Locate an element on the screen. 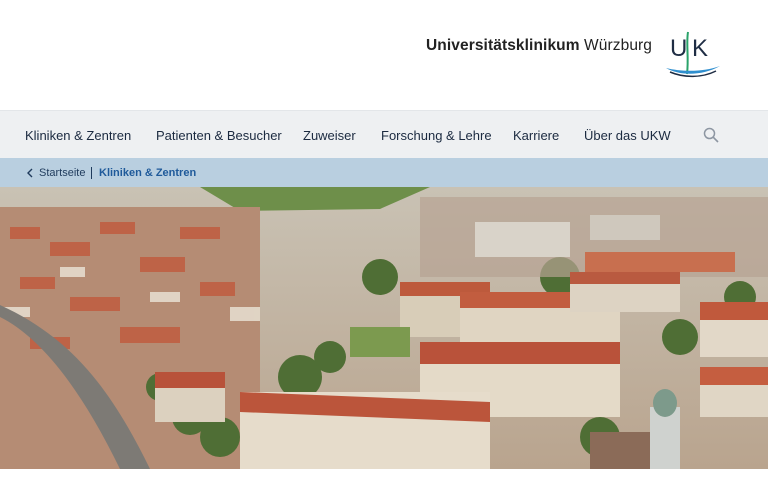  ukw-logo-icon: U K is located at coordinates (693, 55).